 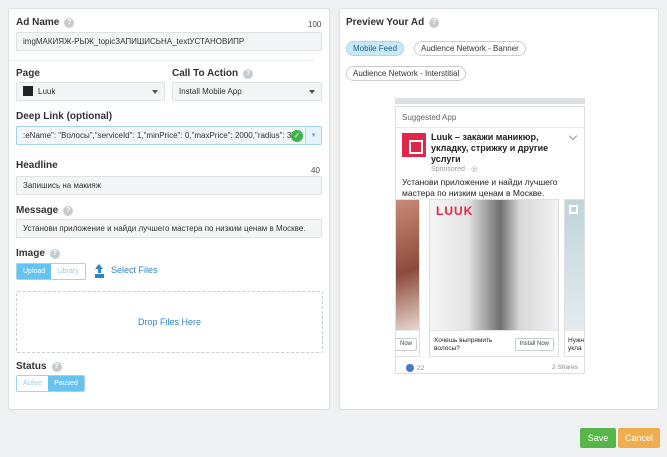 What do you see at coordinates (494, 265) in the screenshot?
I see `card-image: LUUK` at bounding box center [494, 265].